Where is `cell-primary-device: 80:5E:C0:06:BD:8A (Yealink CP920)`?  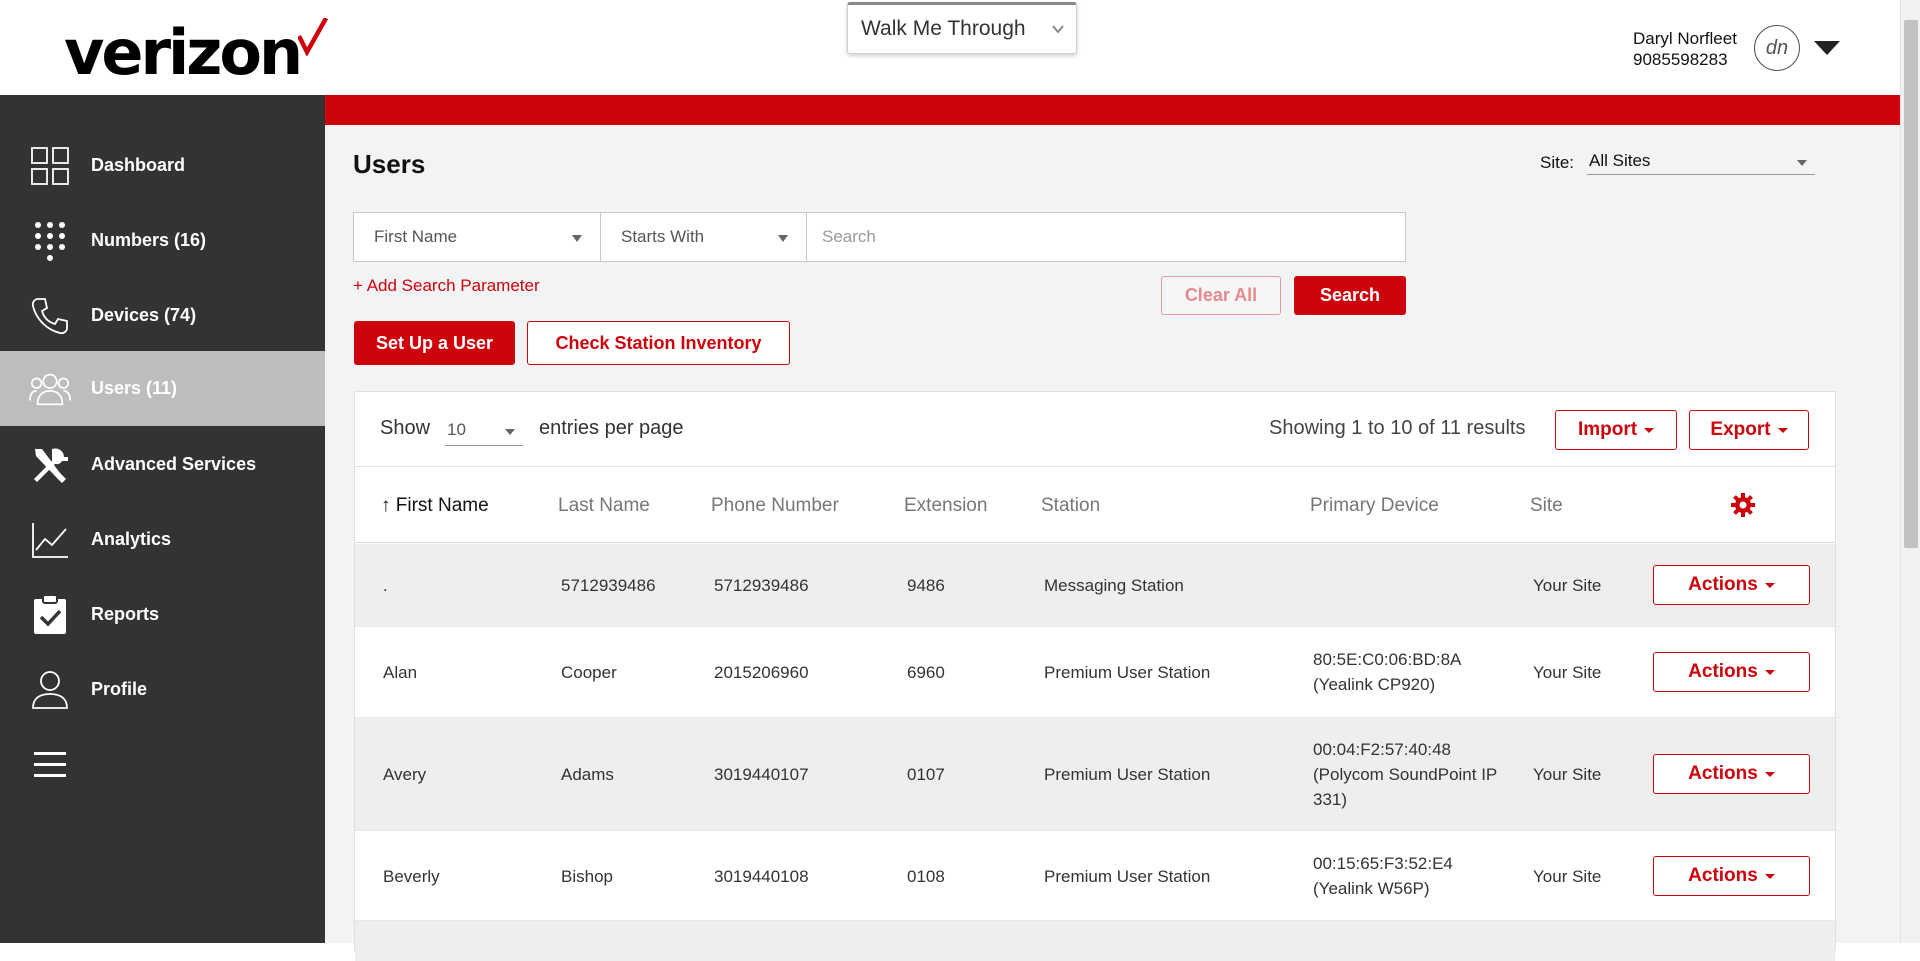
cell-primary-device: 80:5E:C0:06:BD:8A (Yealink CP920) is located at coordinates (1387, 672).